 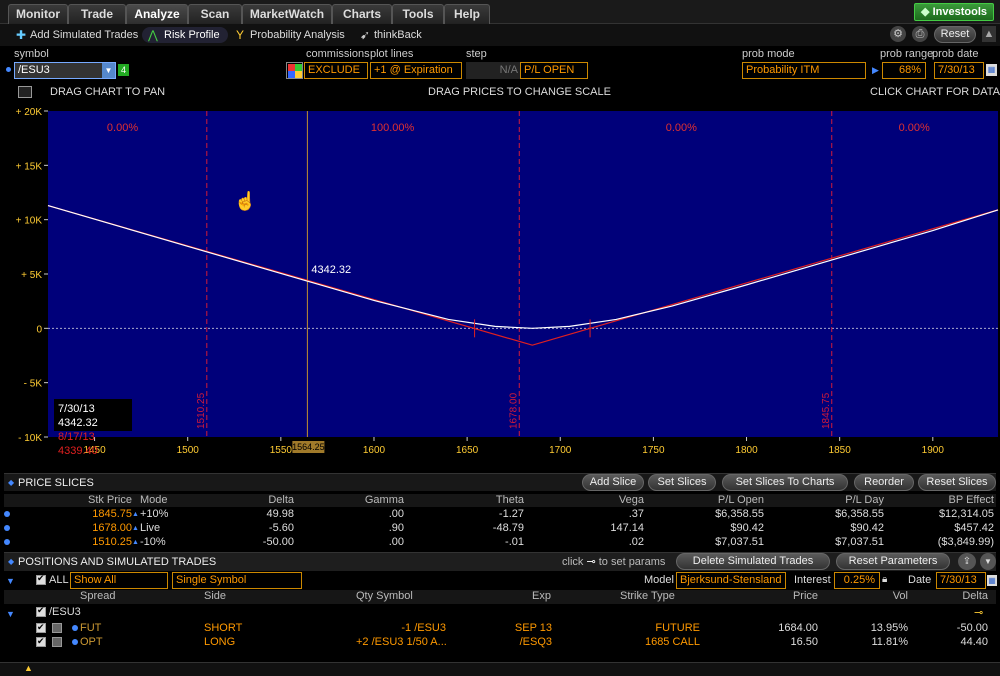 What do you see at coordinates (785, 482) in the screenshot?
I see `set-slices-to-charts-button: Set Slices To Charts` at bounding box center [785, 482].